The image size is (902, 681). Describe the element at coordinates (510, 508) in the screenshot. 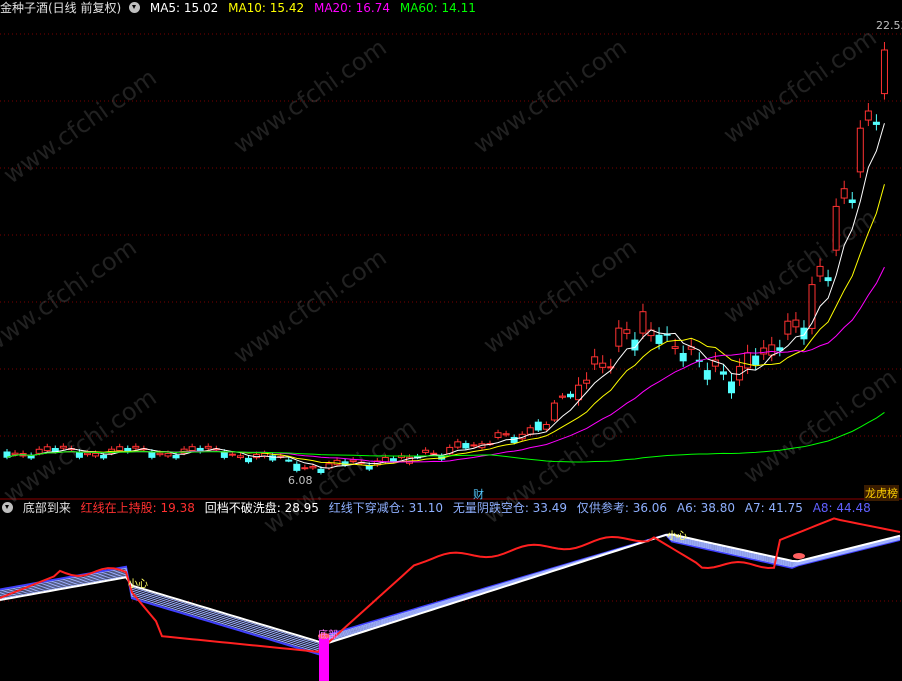

I see `indicator-item-4: 无量阴跌空仓: 33.49` at that location.